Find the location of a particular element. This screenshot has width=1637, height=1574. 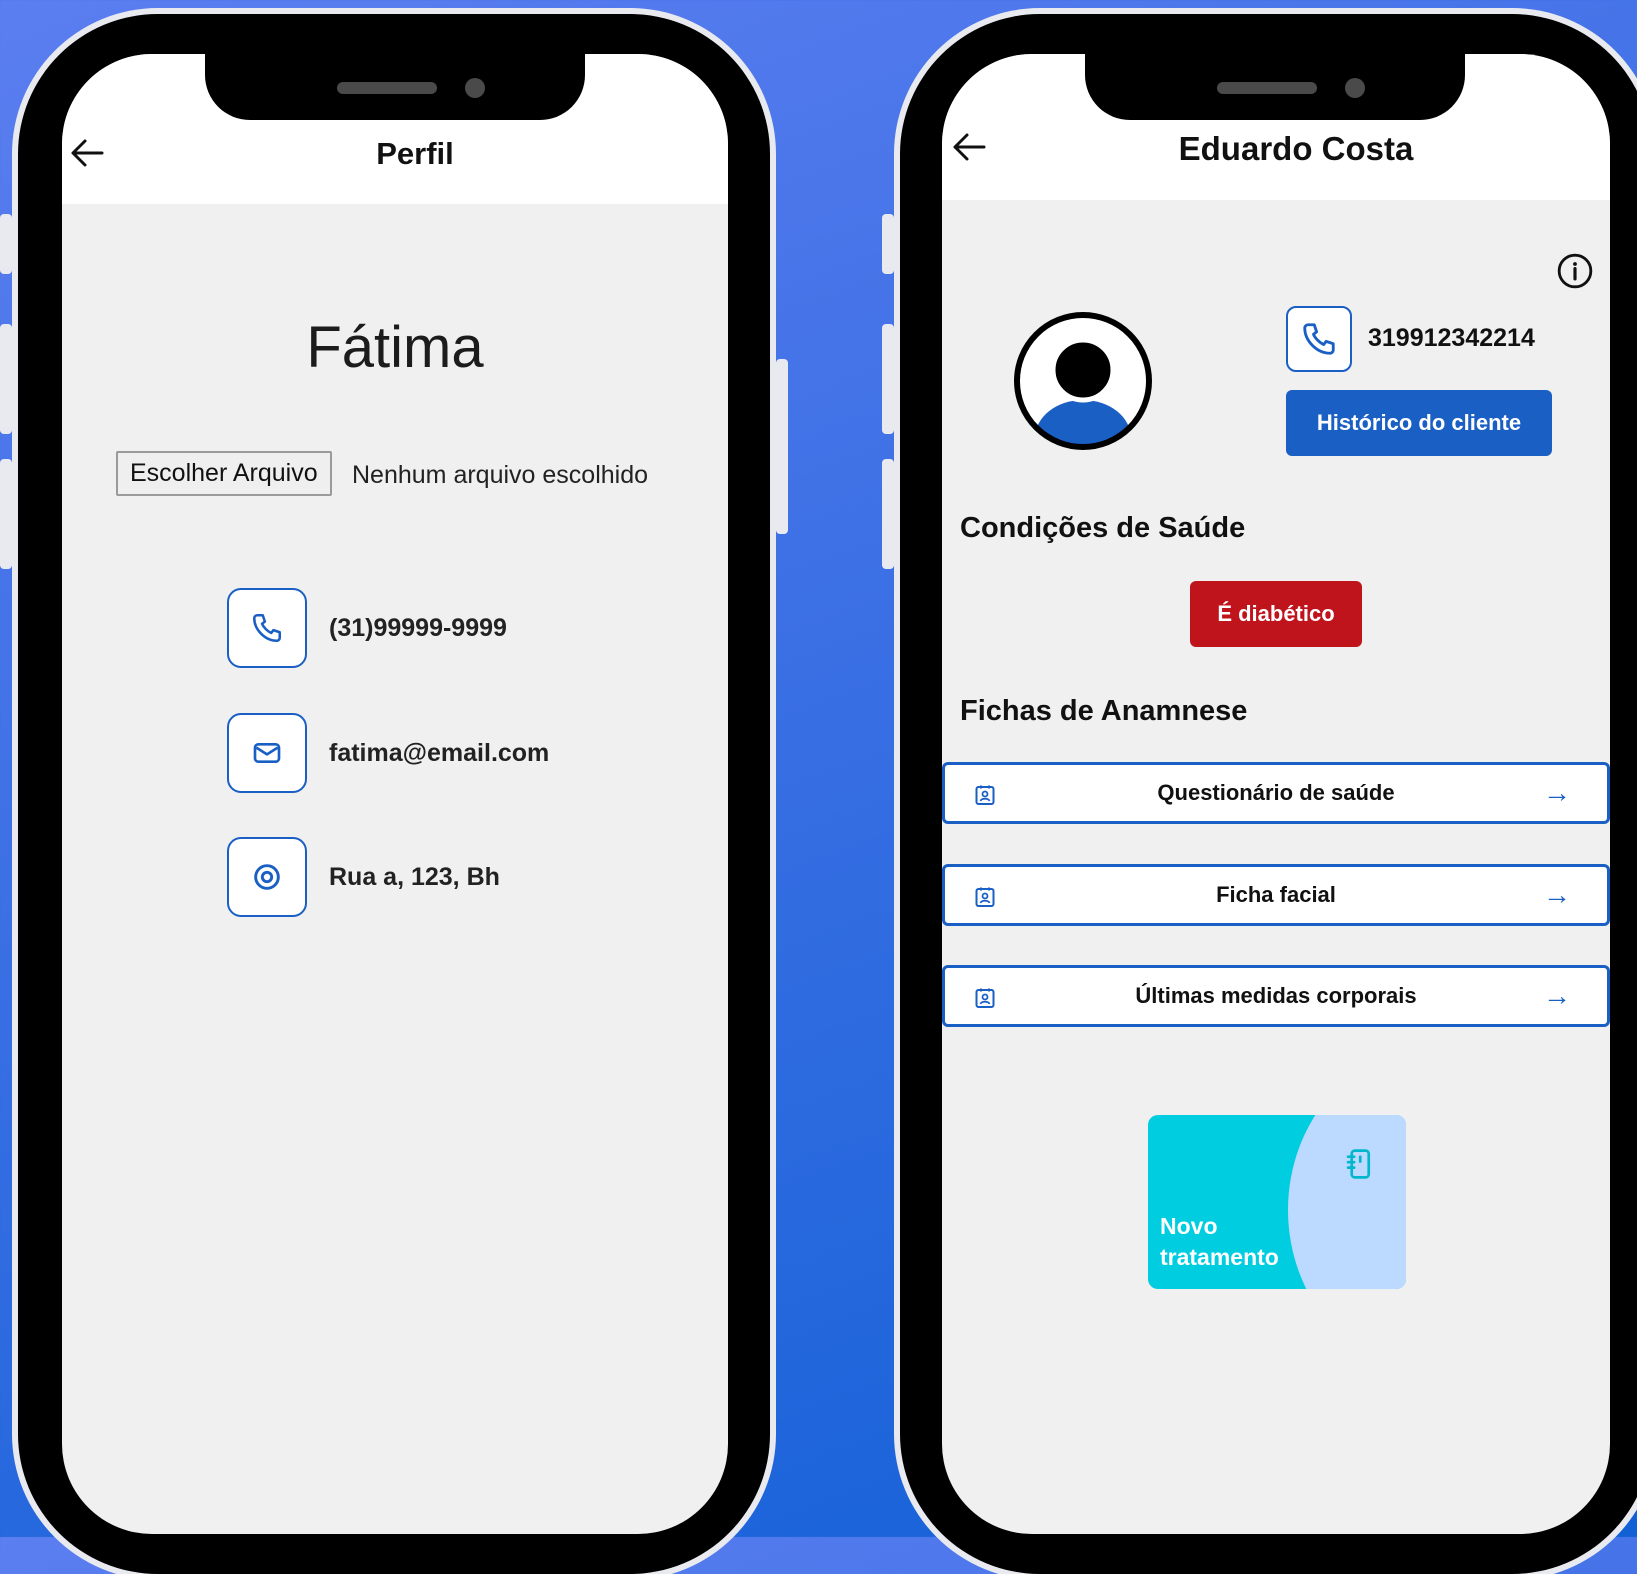

health-conditions-title: Condições de Saúde is located at coordinates (1103, 528).